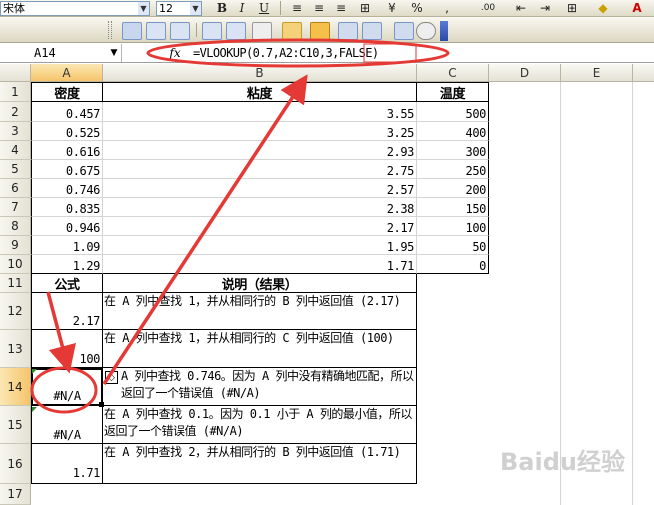 This screenshot has width=654, height=505. Describe the element at coordinates (390, 53) in the screenshot. I see `false-highlight-box` at that location.